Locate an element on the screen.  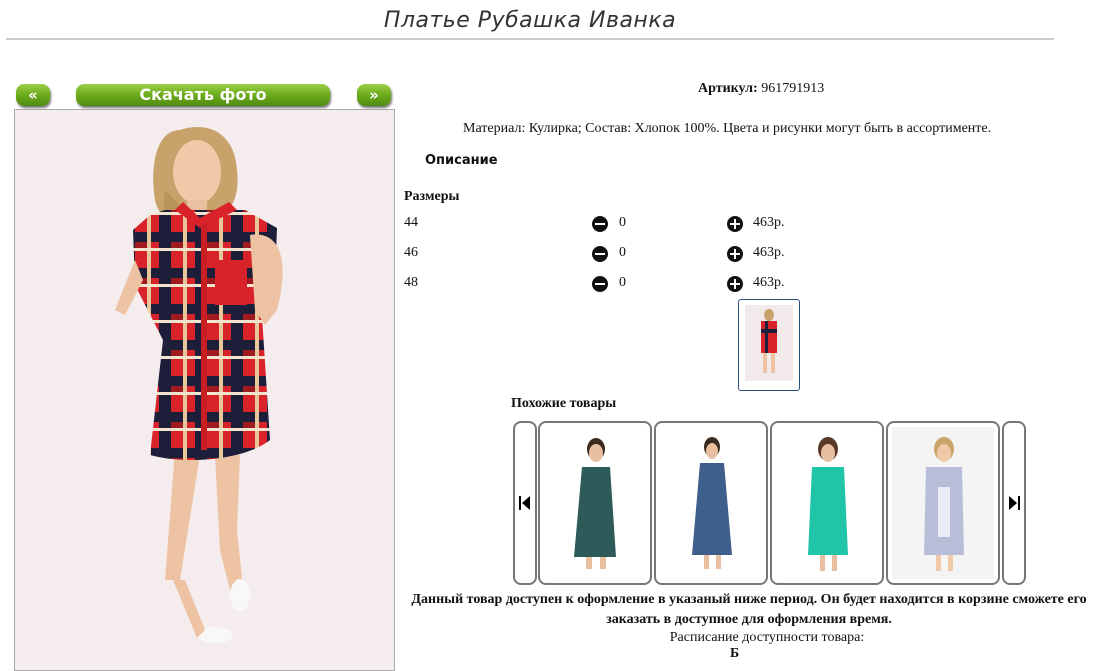
next-photo-button: » is located at coordinates (374, 95).